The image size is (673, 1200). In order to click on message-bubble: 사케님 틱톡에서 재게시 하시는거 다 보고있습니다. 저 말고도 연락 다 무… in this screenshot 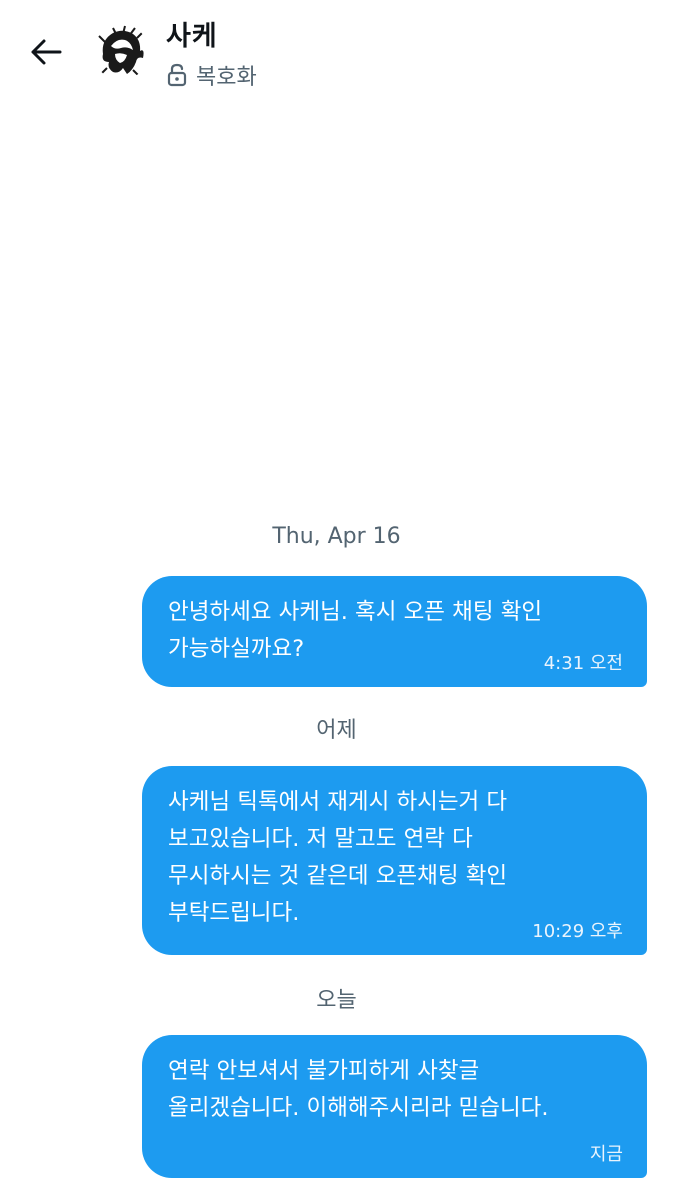, I will do `click(394, 860)`.